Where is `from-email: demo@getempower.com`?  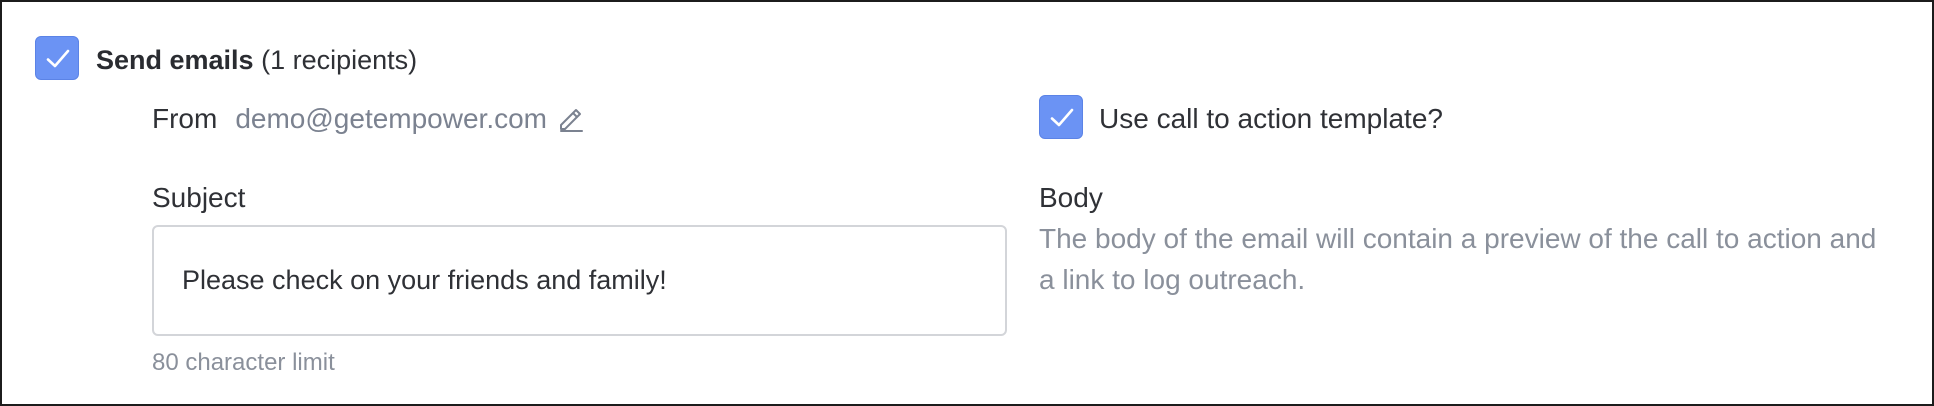 from-email: demo@getempower.com is located at coordinates (391, 118).